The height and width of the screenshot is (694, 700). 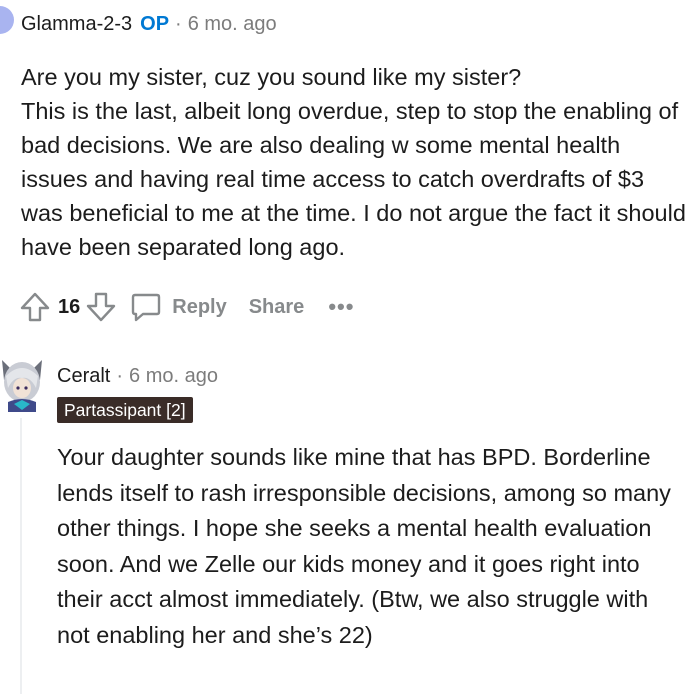 What do you see at coordinates (155, 23) in the screenshot?
I see `op-badge: OP` at bounding box center [155, 23].